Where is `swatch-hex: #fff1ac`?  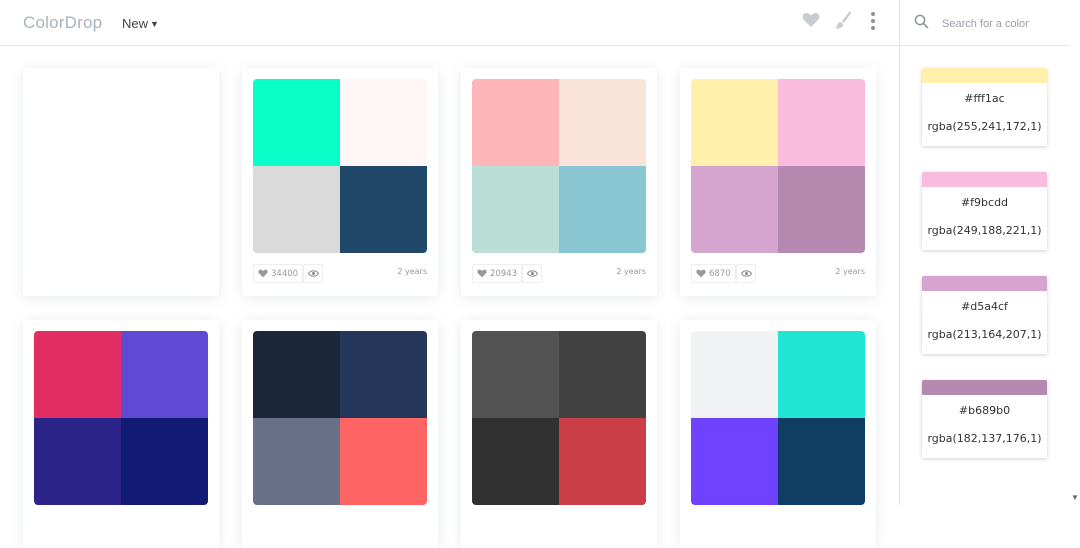
swatch-hex: #fff1ac is located at coordinates (984, 98).